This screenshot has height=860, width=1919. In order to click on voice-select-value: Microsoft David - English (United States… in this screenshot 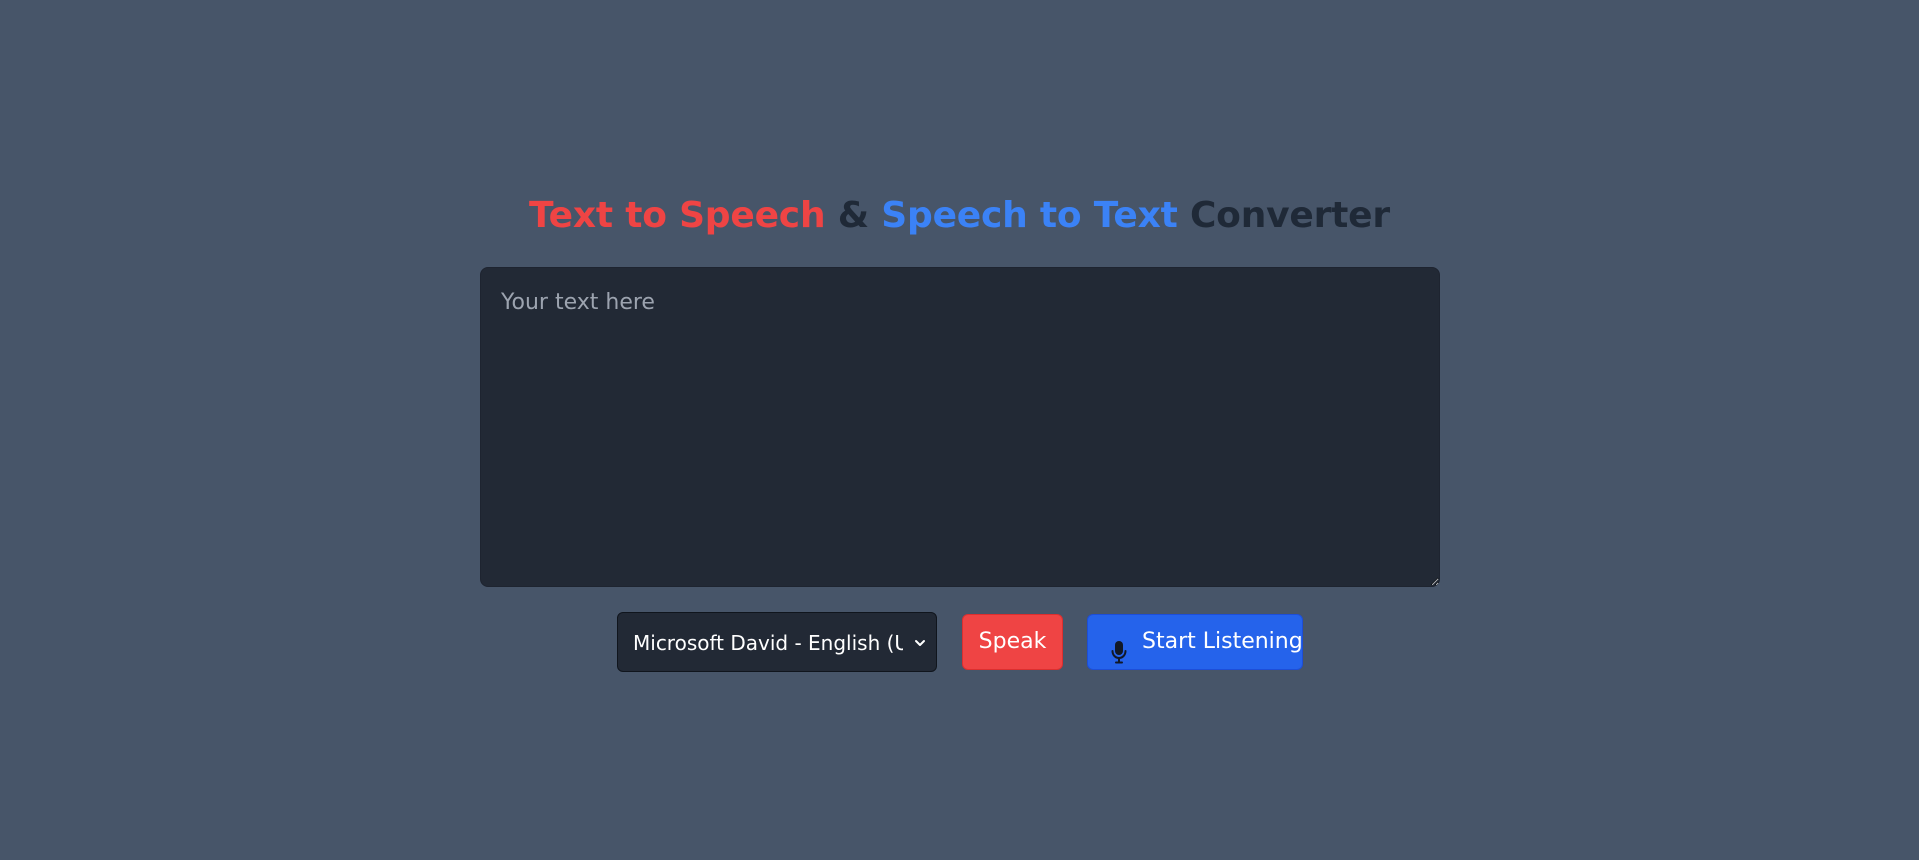, I will do `click(768, 643)`.